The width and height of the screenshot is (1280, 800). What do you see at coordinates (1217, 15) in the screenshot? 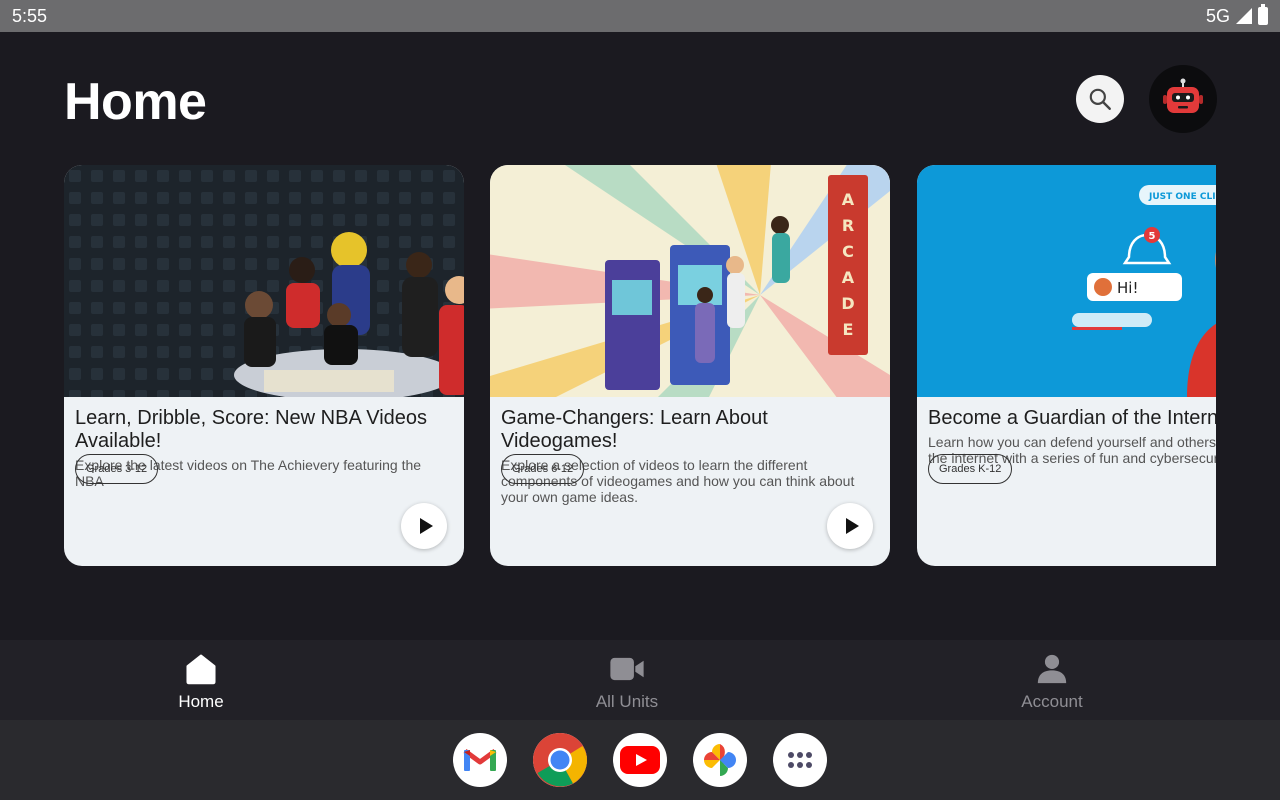
I see `network-type: 5G` at bounding box center [1217, 15].